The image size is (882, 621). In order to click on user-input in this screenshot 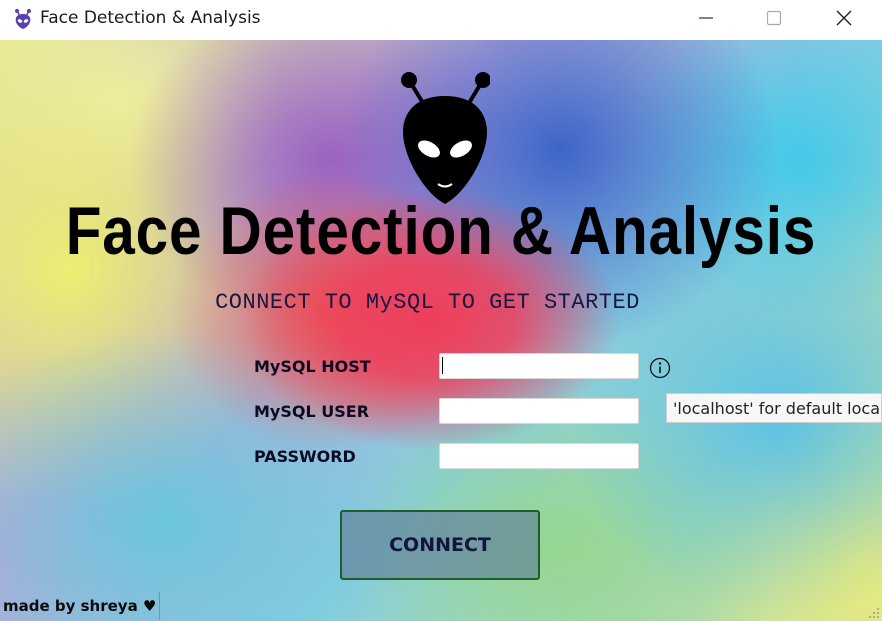, I will do `click(539, 411)`.